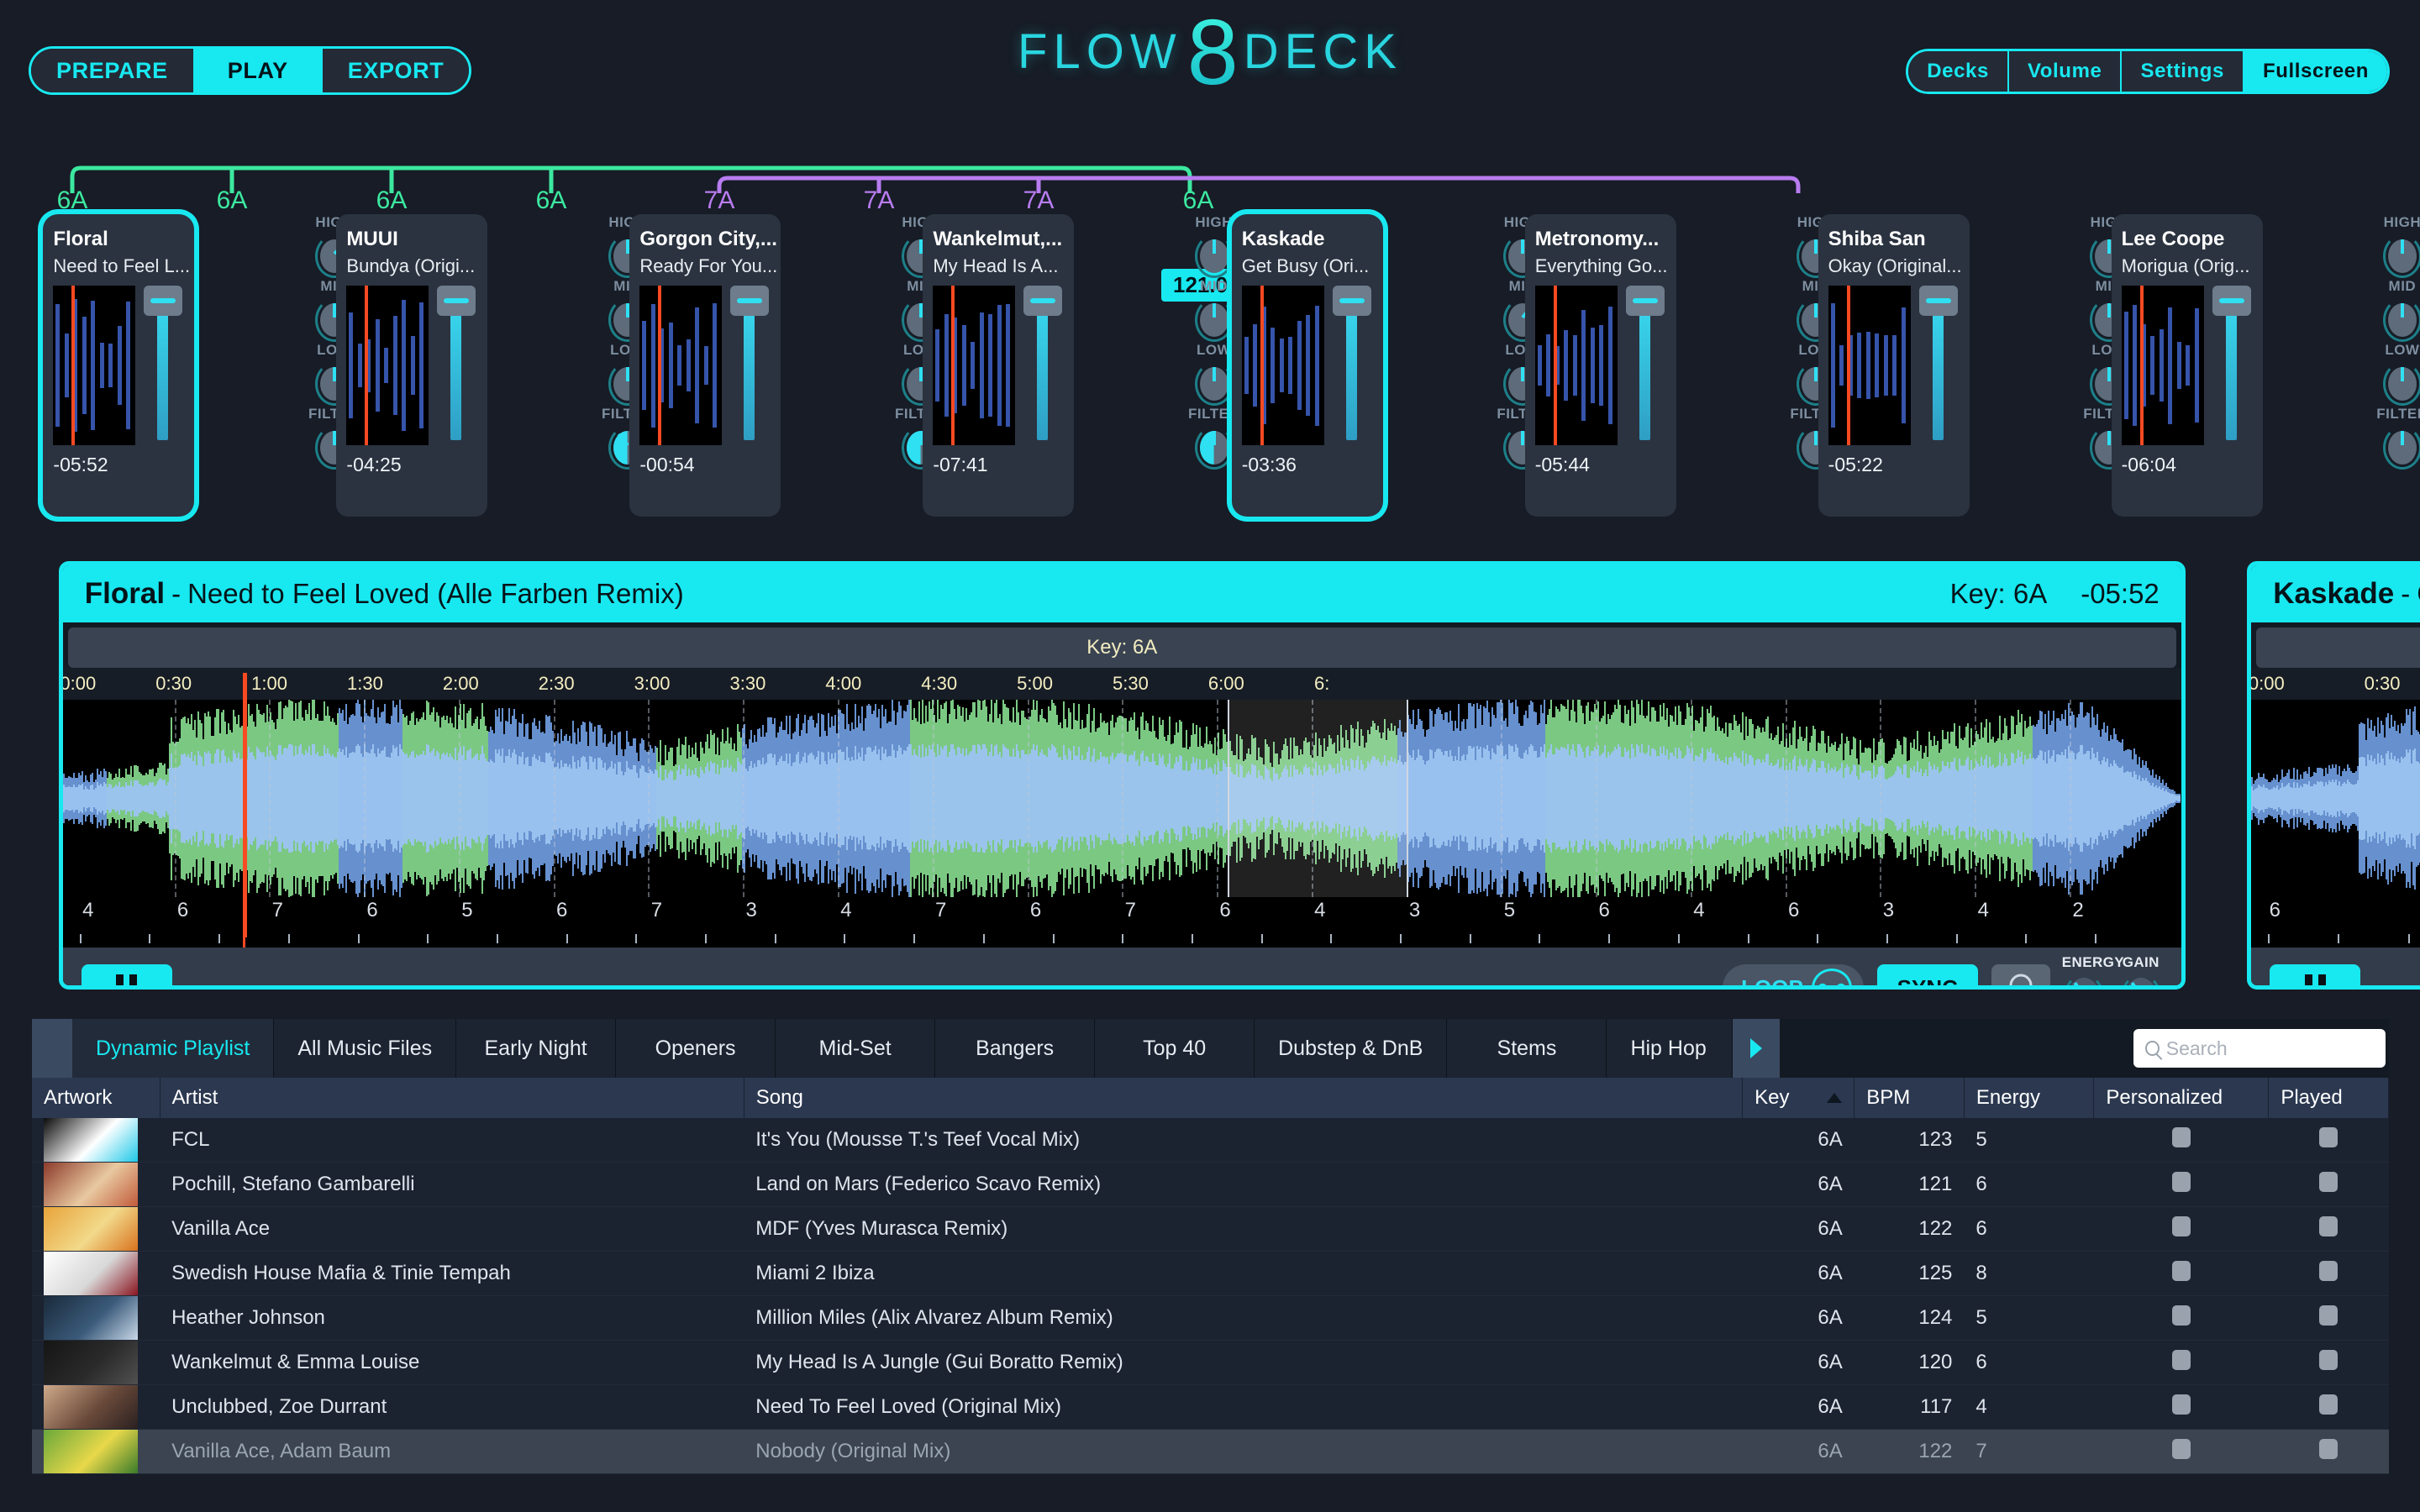 The image size is (2420, 1512). I want to click on deck-strip: Floral Need to Feel L... -05:52, so click(119, 365).